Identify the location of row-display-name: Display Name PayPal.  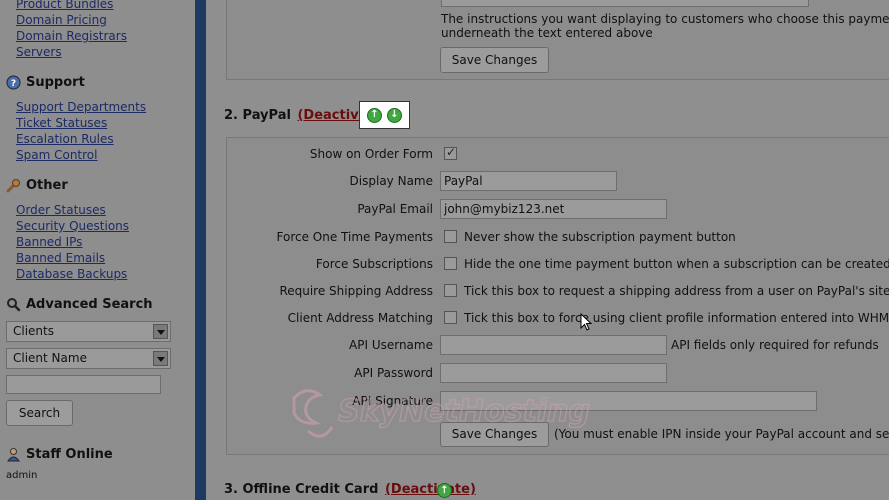
(547, 181).